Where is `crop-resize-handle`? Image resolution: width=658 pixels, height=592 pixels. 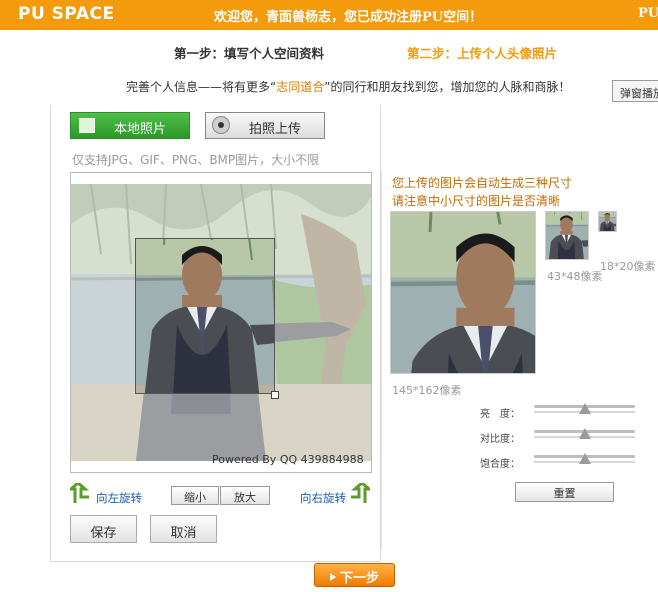 crop-resize-handle is located at coordinates (275, 395).